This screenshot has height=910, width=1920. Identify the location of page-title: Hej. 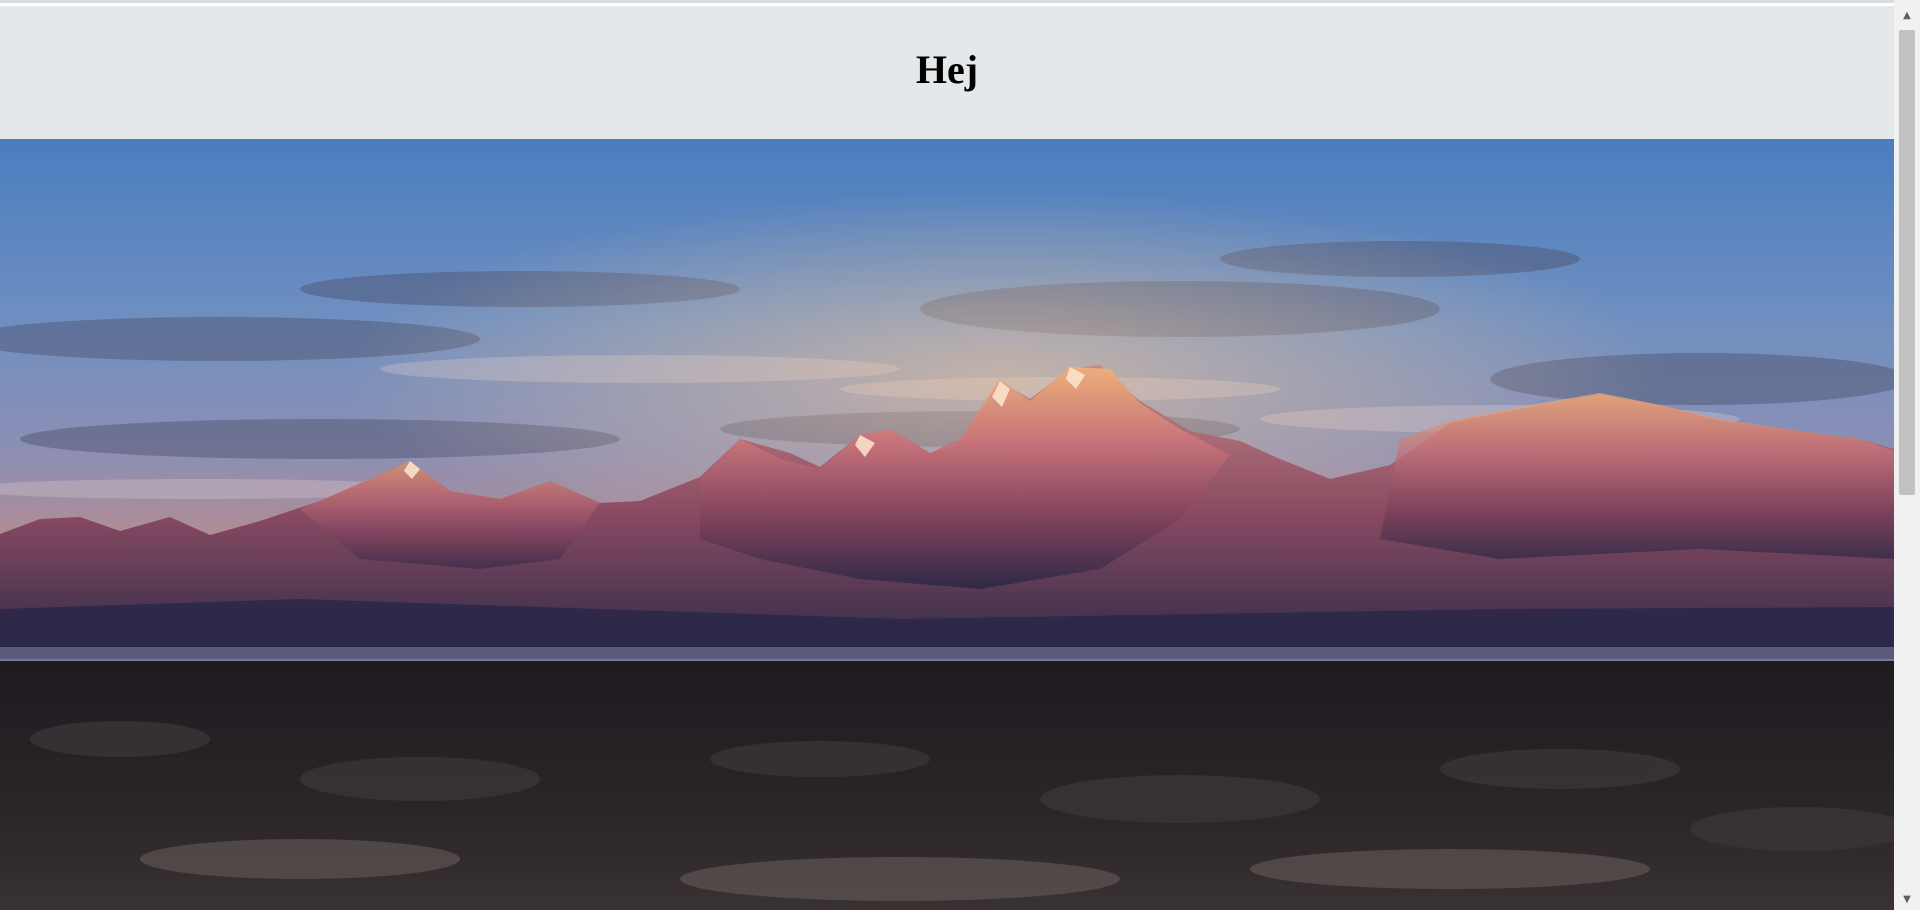
(947, 69).